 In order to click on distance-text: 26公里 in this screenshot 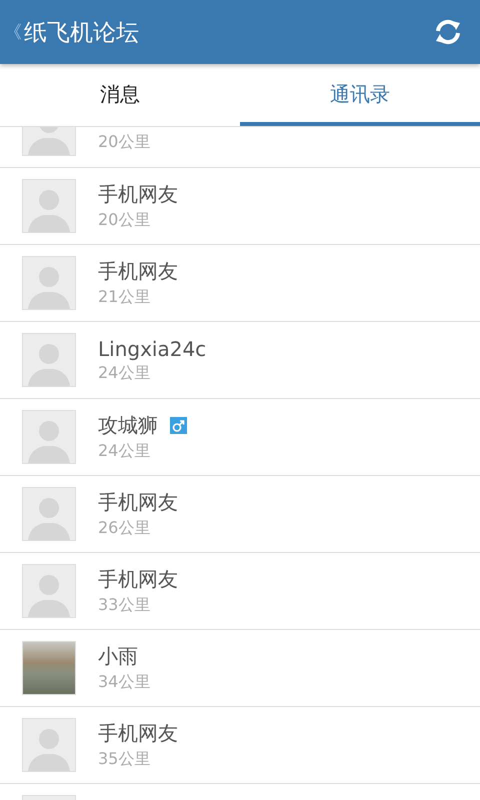, I will do `click(125, 528)`.